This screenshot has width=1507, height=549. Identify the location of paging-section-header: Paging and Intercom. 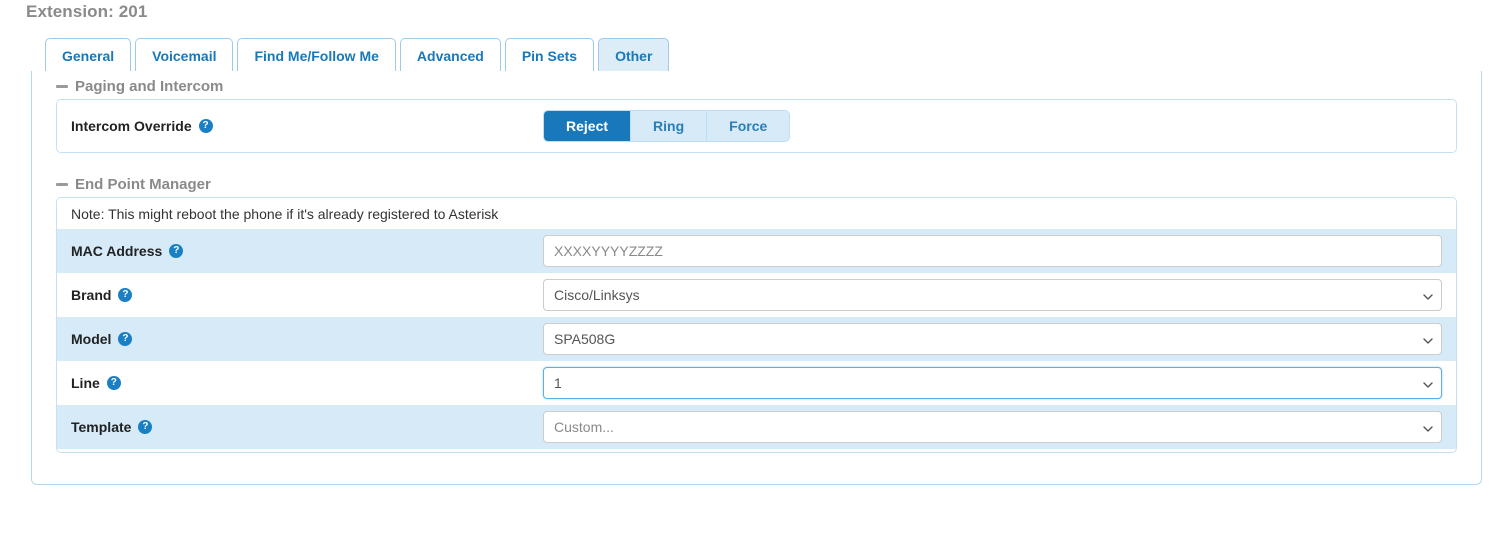
(139, 86).